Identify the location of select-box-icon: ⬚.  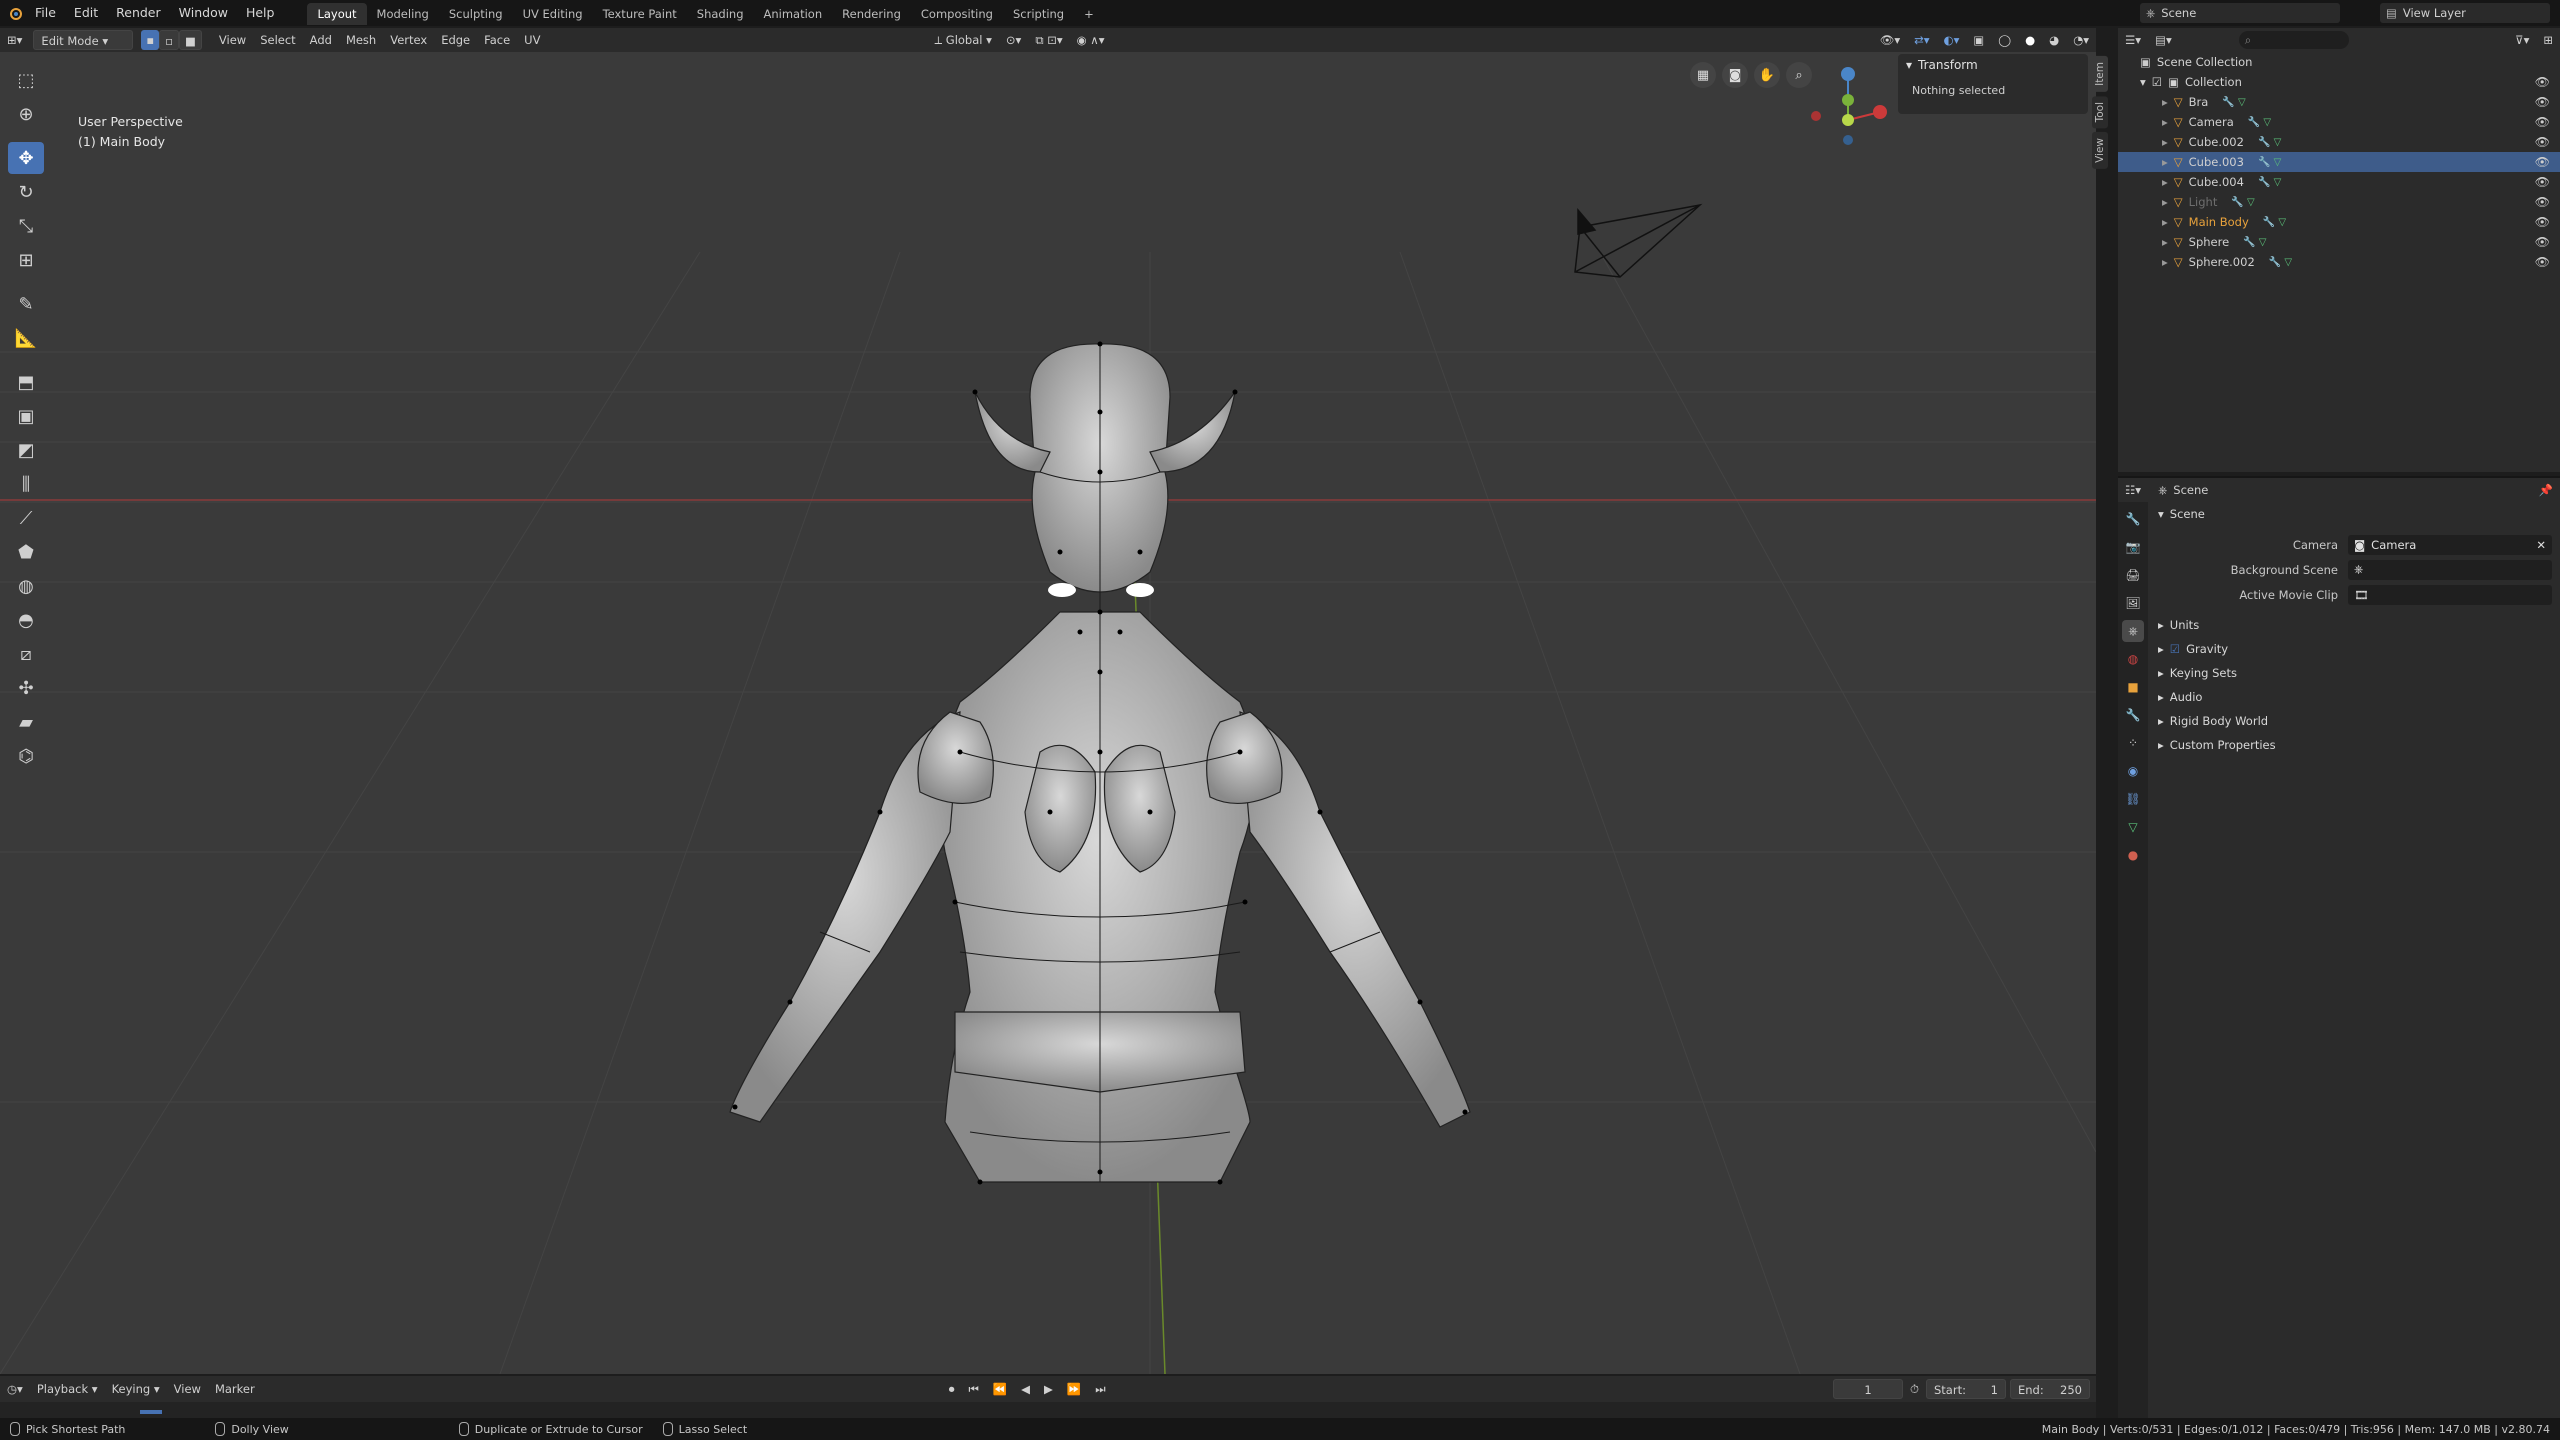
(26, 80).